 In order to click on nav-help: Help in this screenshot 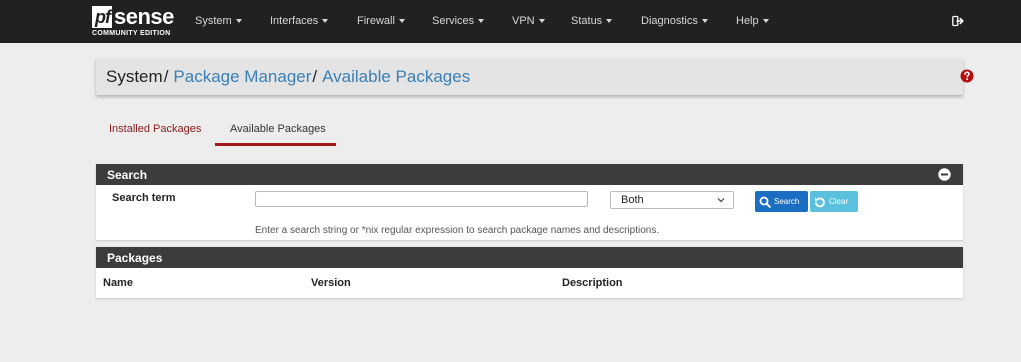, I will do `click(752, 21)`.